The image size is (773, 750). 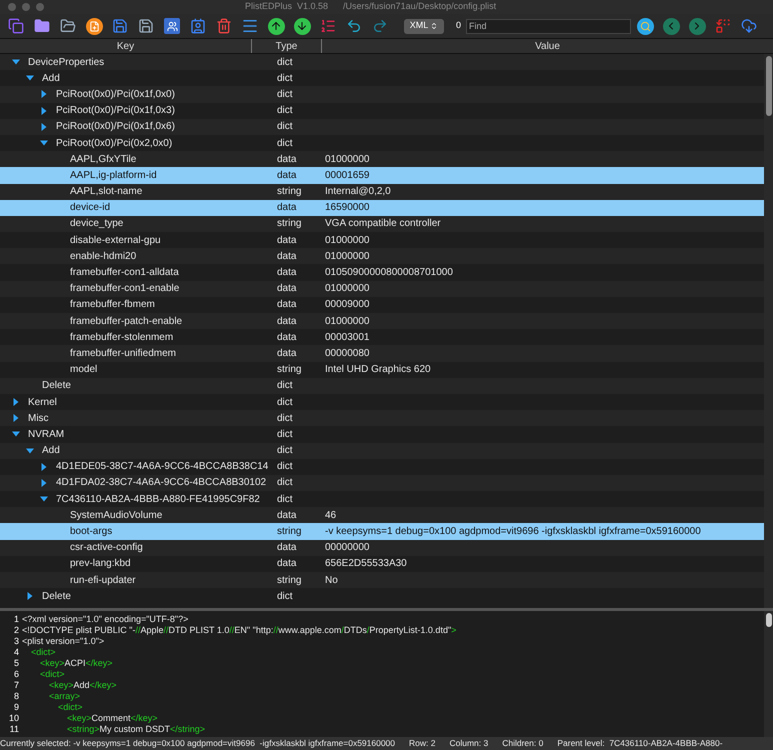 What do you see at coordinates (382, 208) in the screenshot?
I see `tree-row: device-id data 16590000` at bounding box center [382, 208].